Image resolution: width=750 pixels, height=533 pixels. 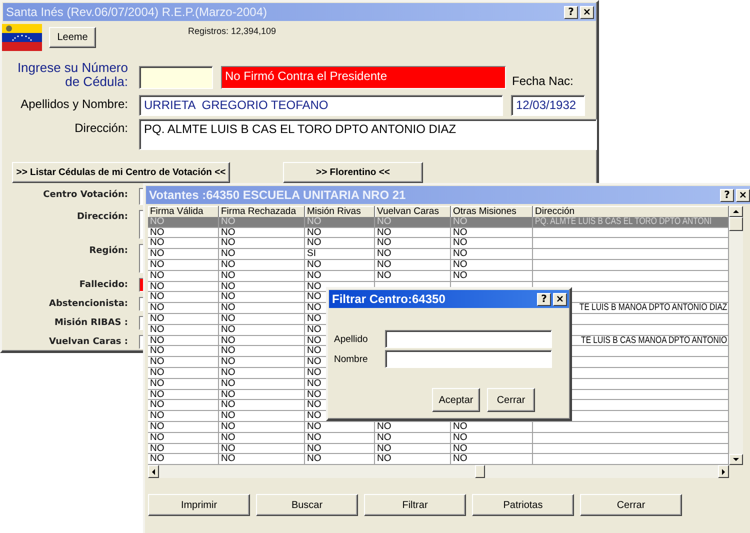 What do you see at coordinates (511, 400) in the screenshot?
I see `dialog-button: Cerrar` at bounding box center [511, 400].